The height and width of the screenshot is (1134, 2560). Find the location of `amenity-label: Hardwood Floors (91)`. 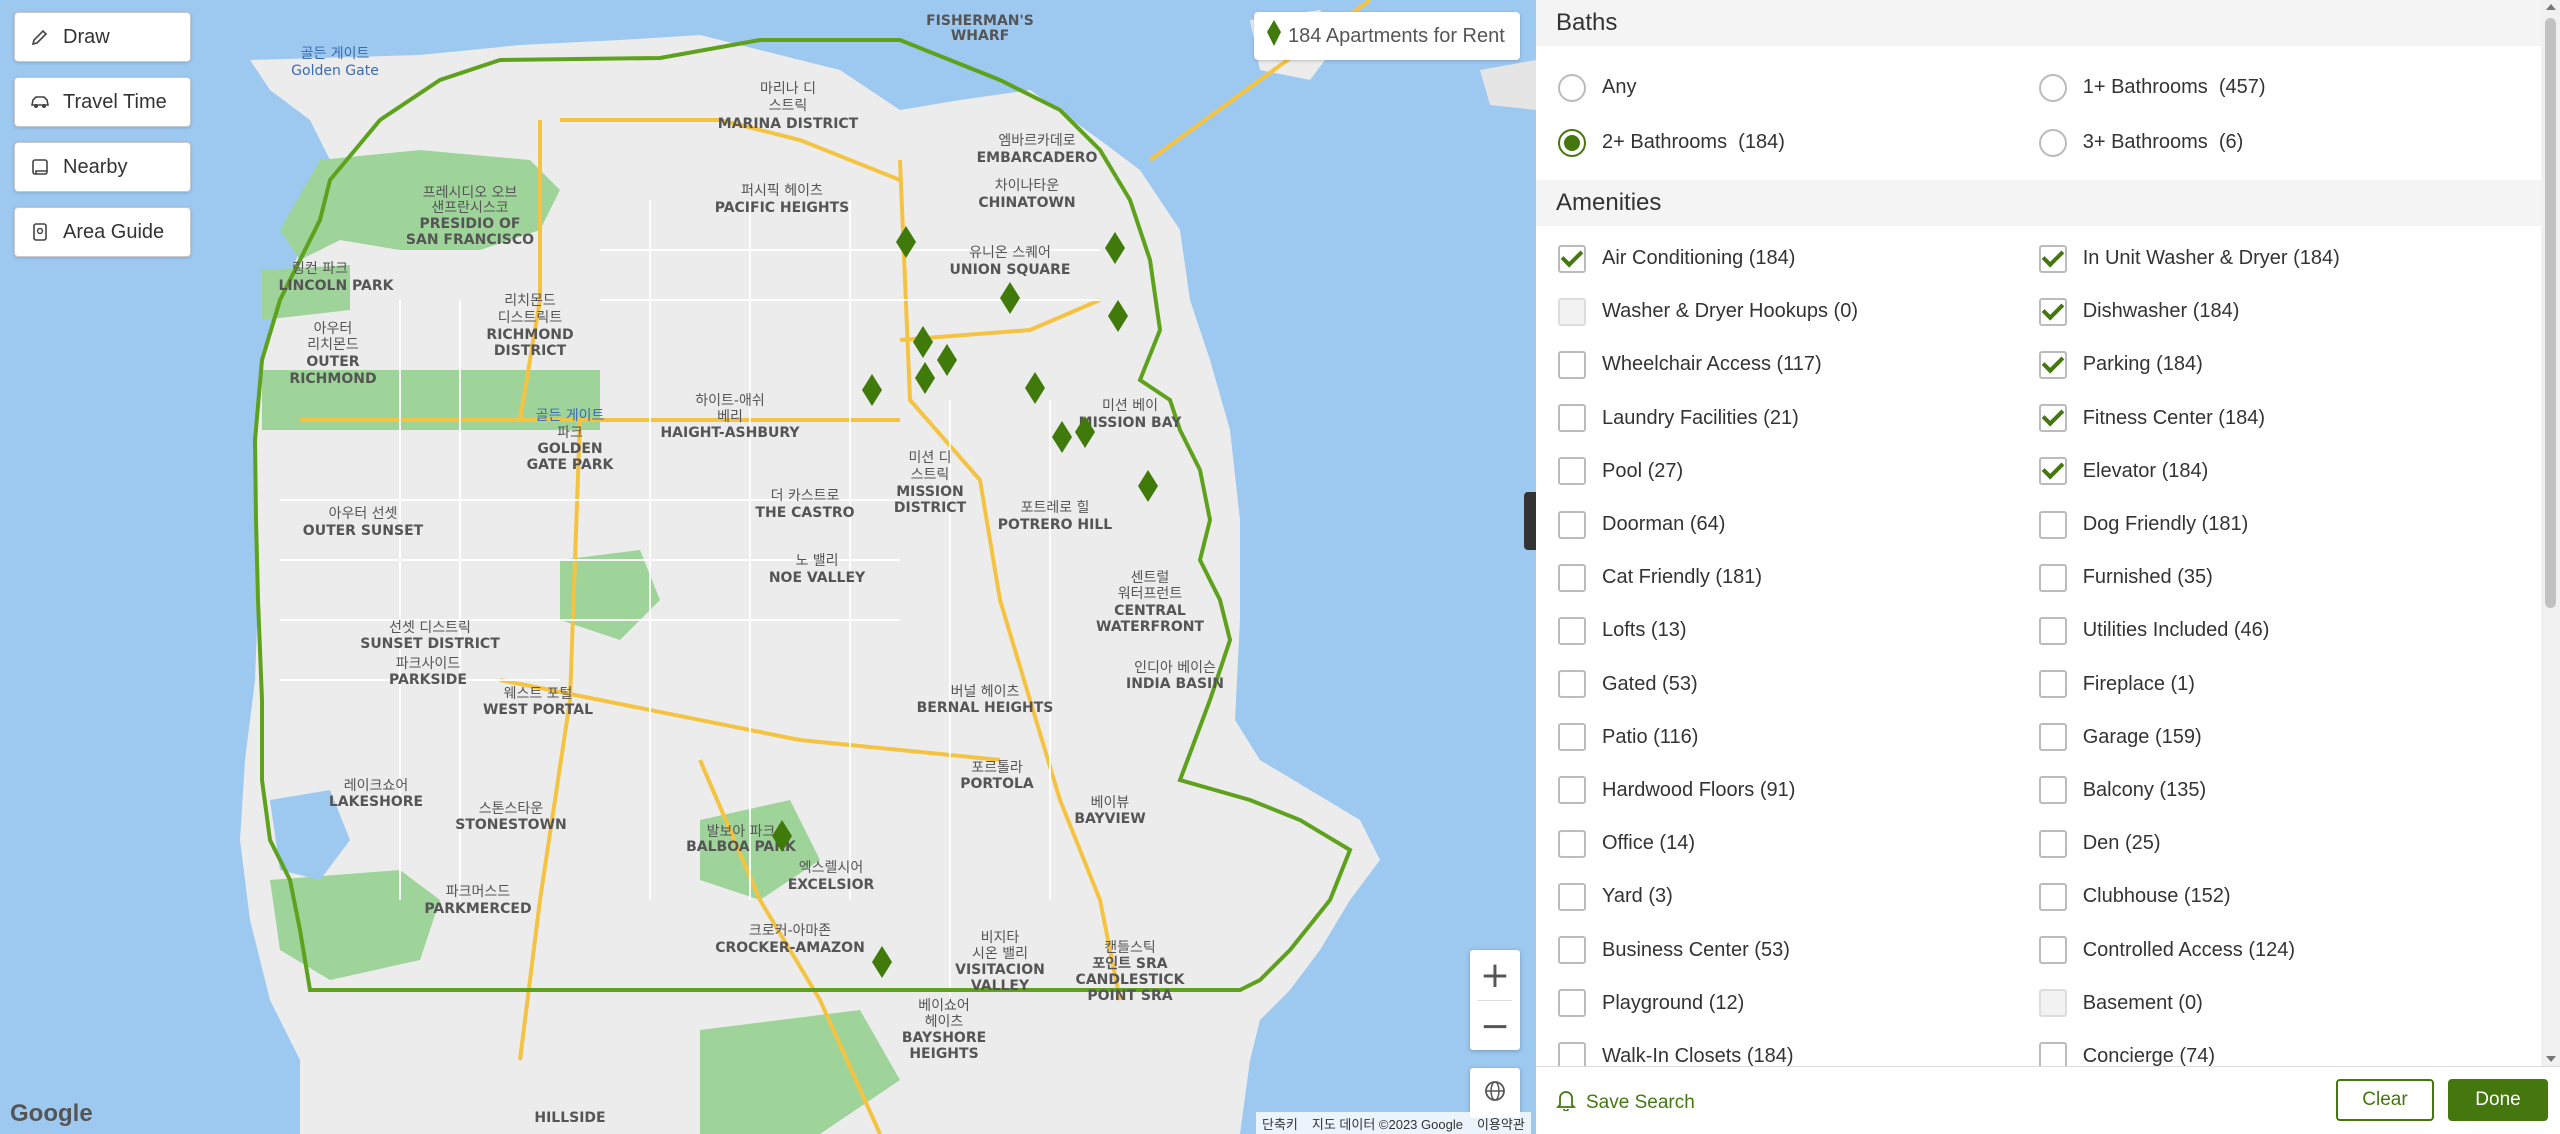

amenity-label: Hardwood Floors (91) is located at coordinates (1699, 789).